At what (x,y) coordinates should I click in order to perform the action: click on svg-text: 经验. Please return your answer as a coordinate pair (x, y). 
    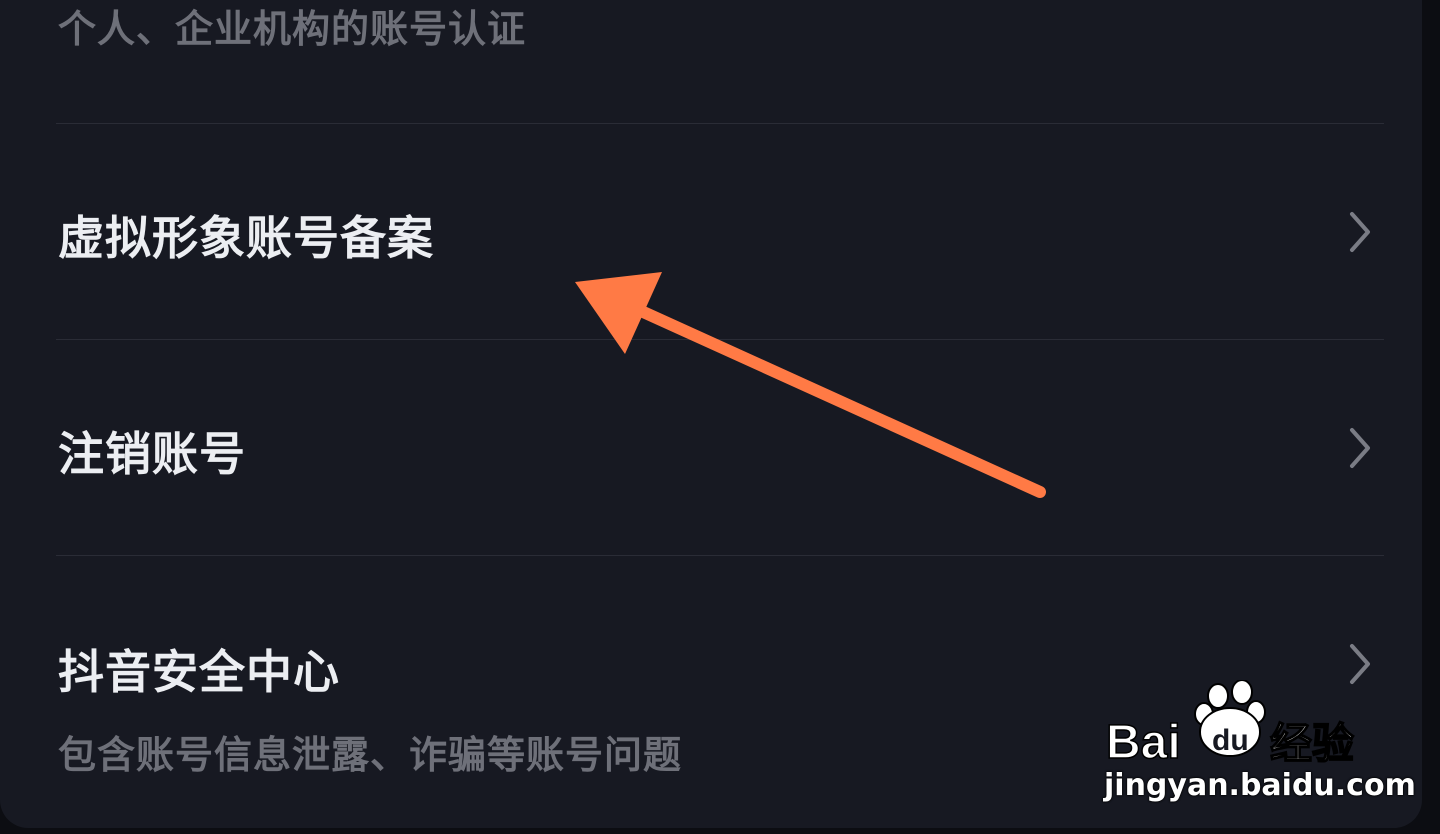
    Looking at the image, I should click on (1312, 743).